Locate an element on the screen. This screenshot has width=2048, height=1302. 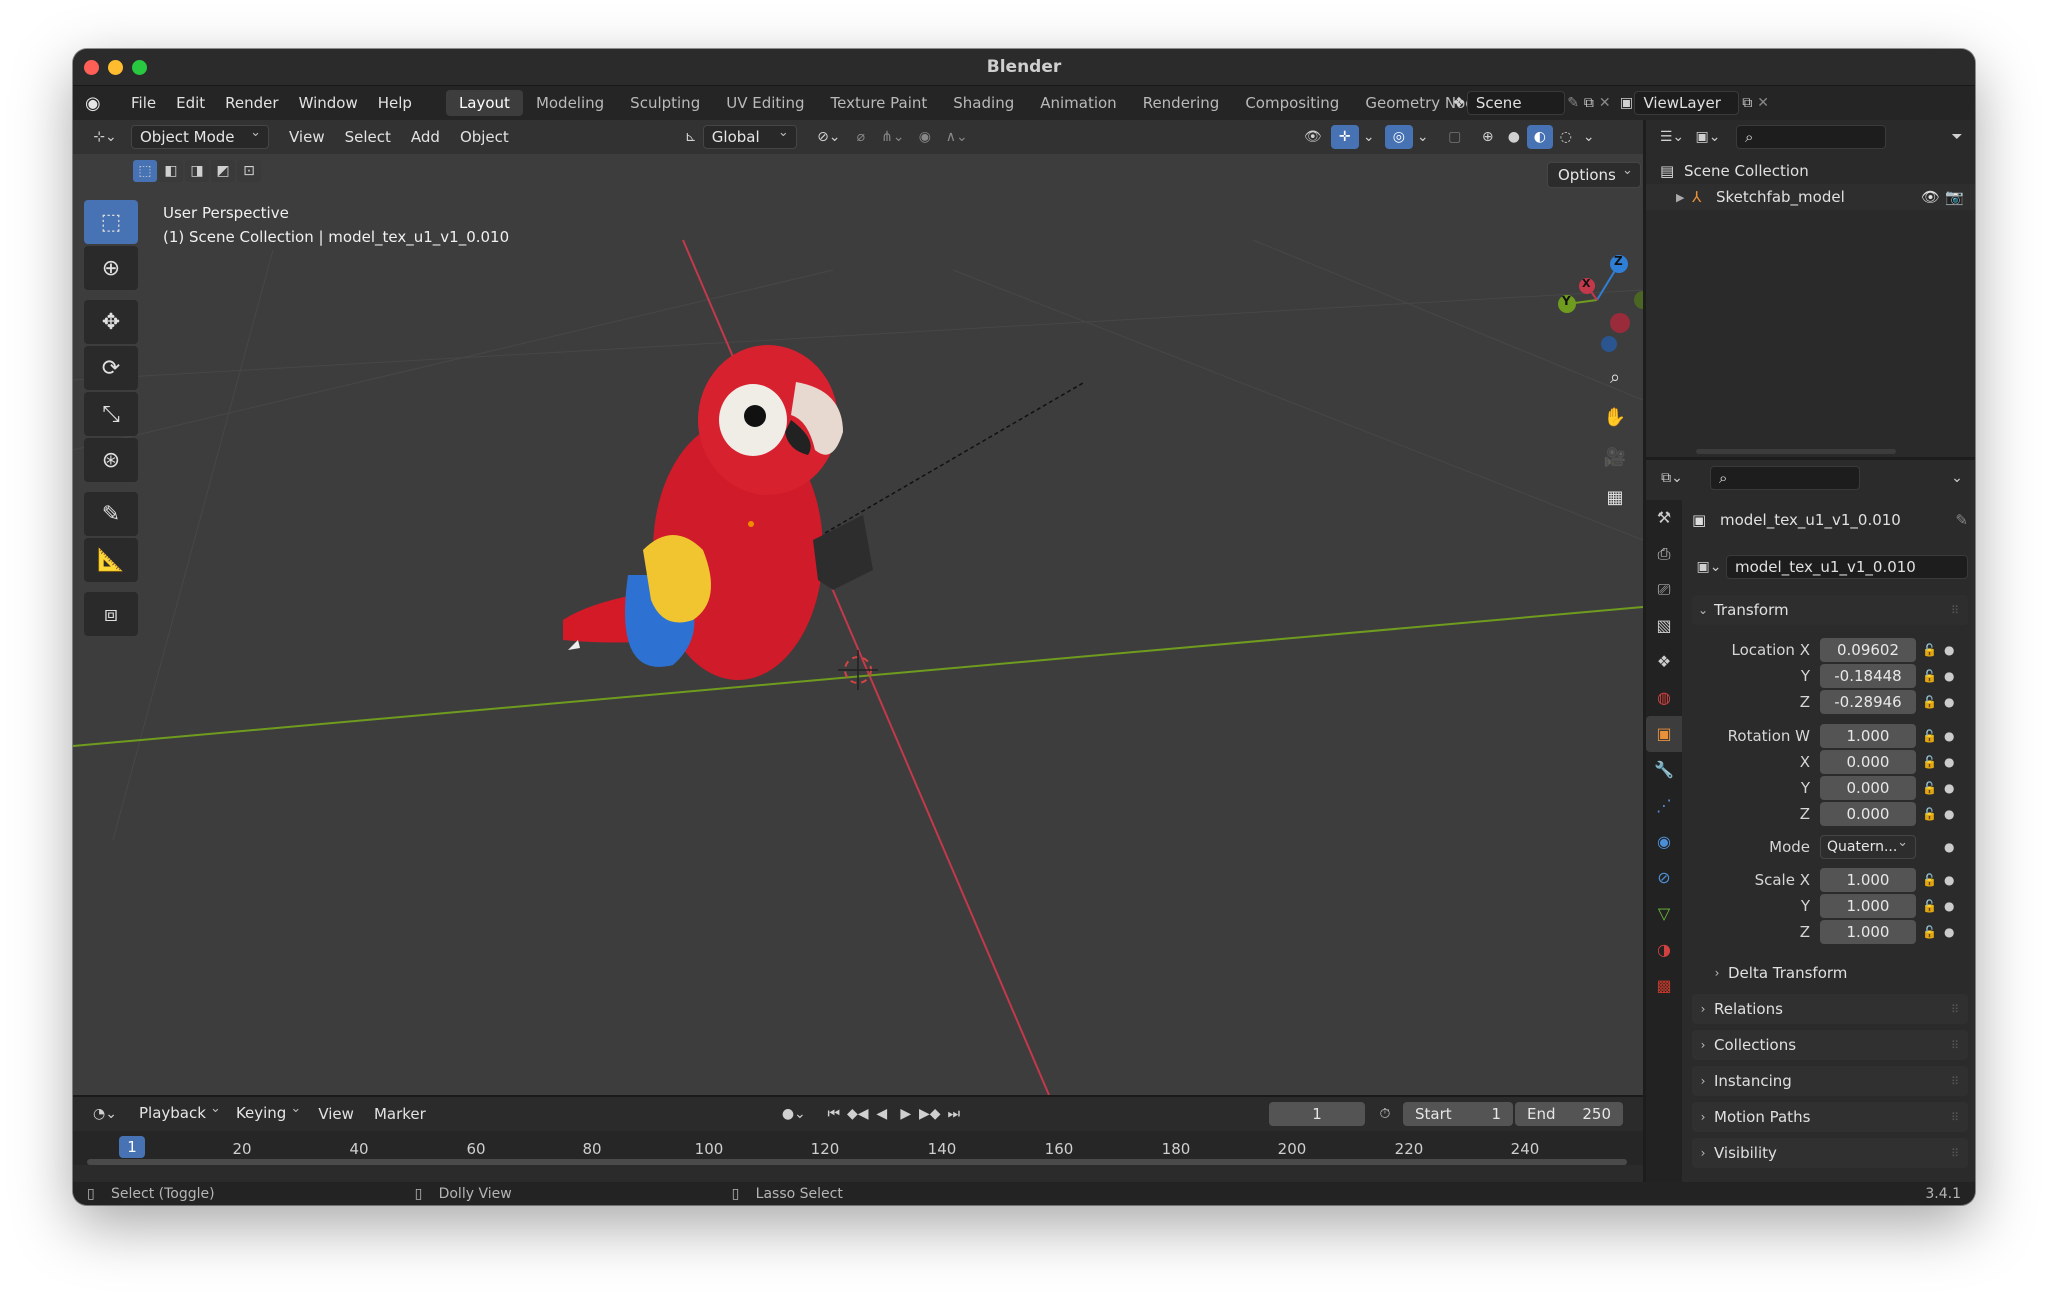
filter-icon: ⏷ is located at coordinates (1957, 137).